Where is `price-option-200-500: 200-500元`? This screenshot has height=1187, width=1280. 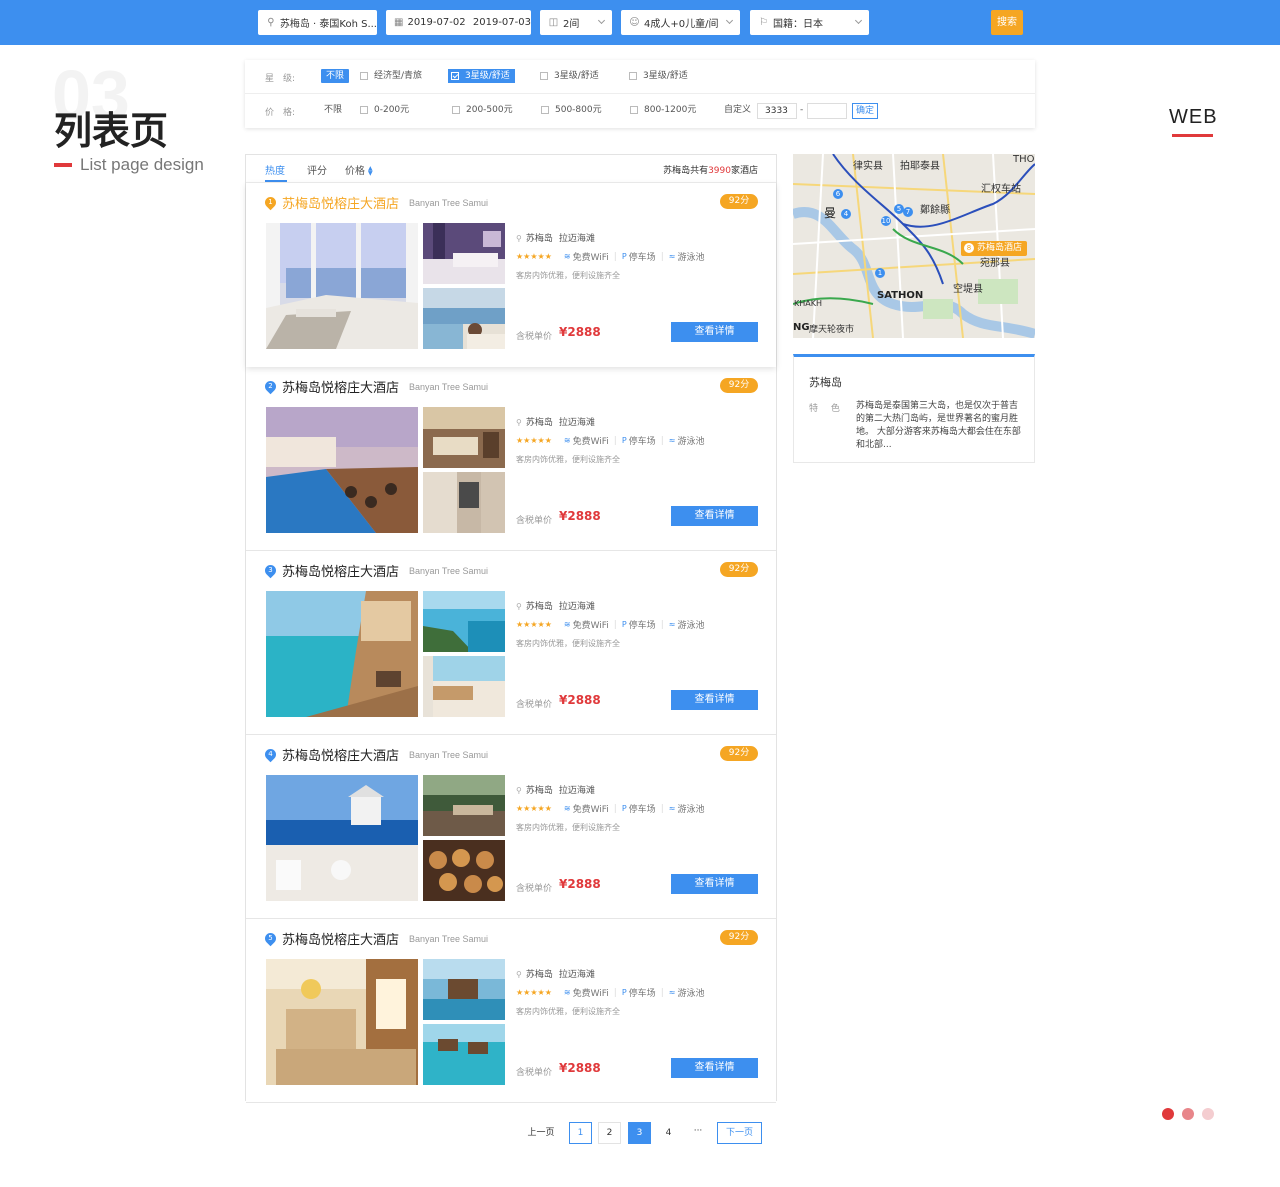 price-option-200-500: 200-500元 is located at coordinates (482, 110).